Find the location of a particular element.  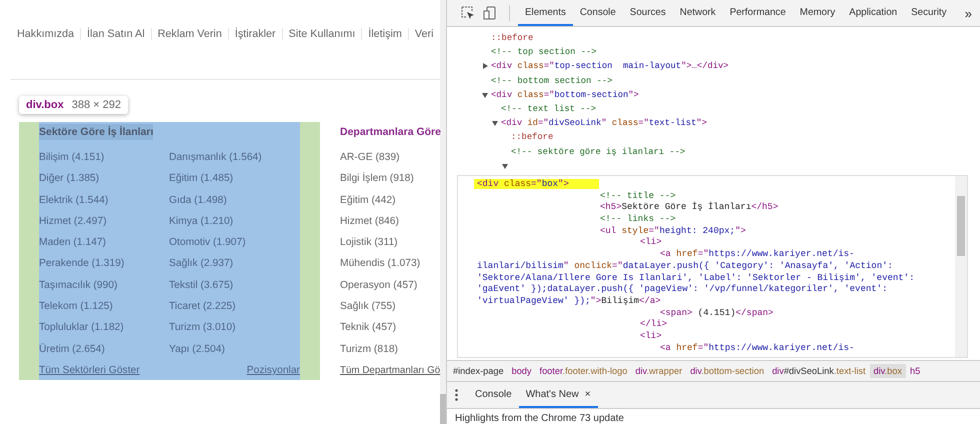

devtools-tab: Memory is located at coordinates (817, 13).